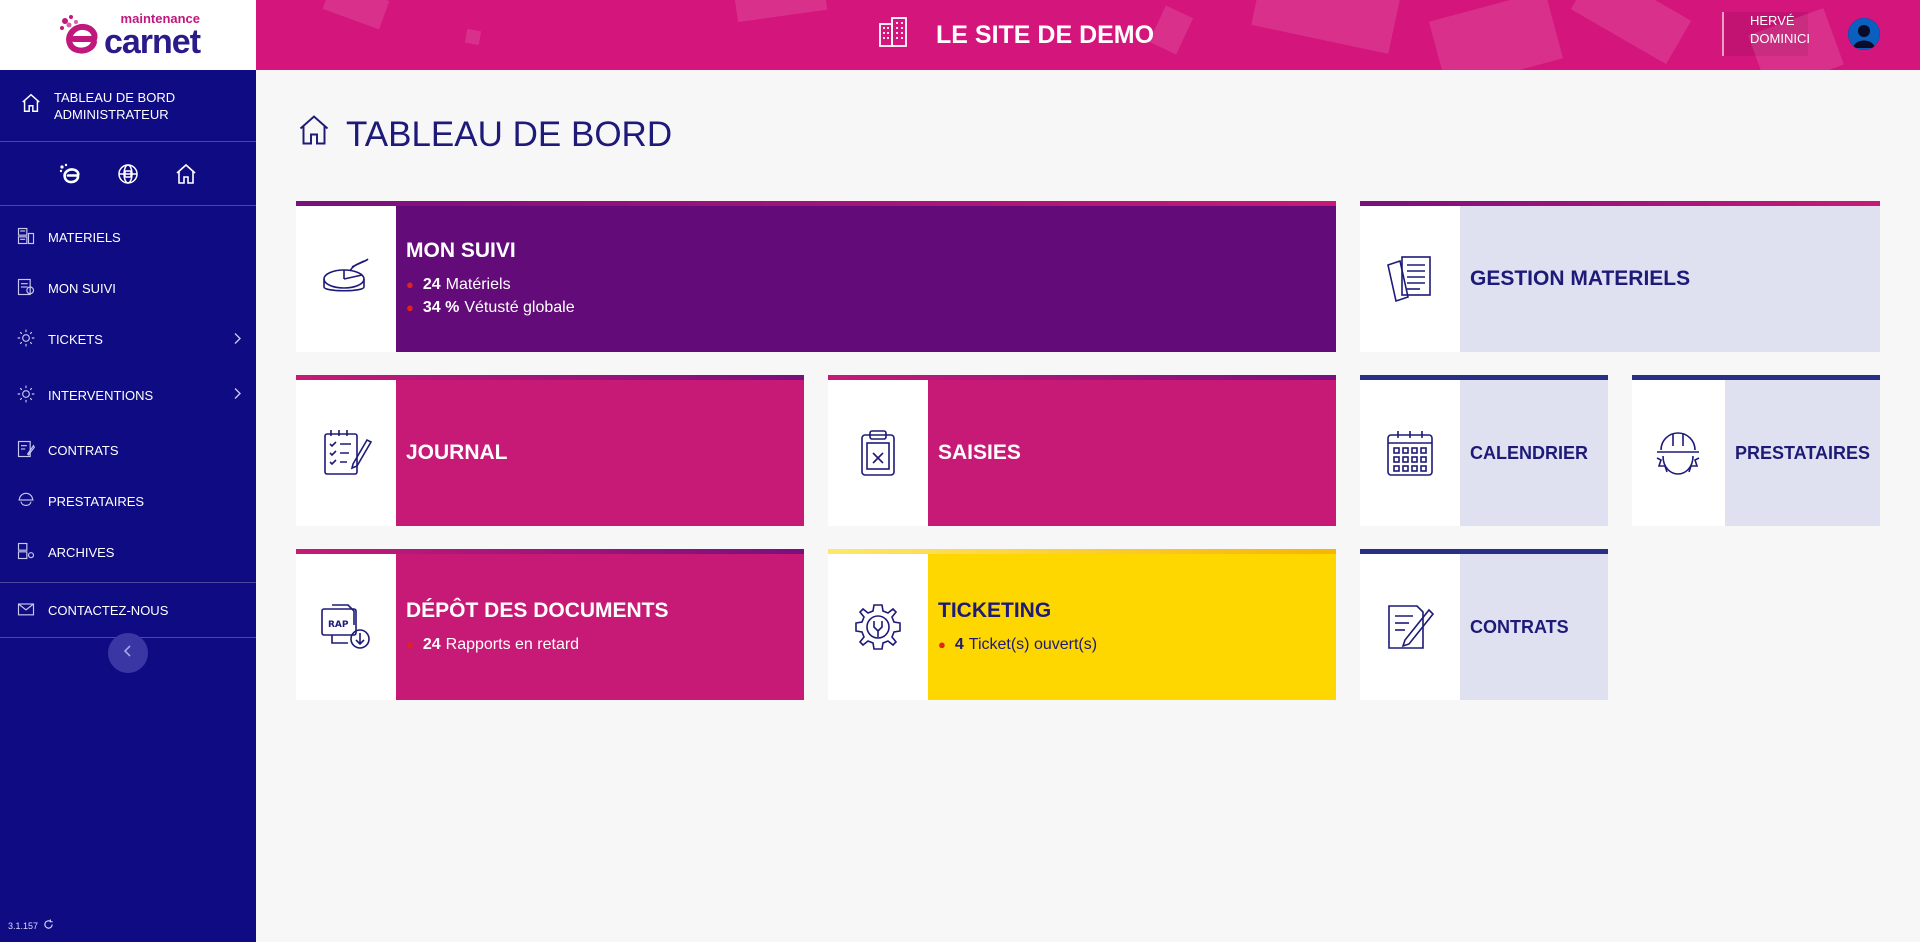 Image resolution: width=1920 pixels, height=942 pixels. Describe the element at coordinates (1864, 34) in the screenshot. I see `avatar` at that location.